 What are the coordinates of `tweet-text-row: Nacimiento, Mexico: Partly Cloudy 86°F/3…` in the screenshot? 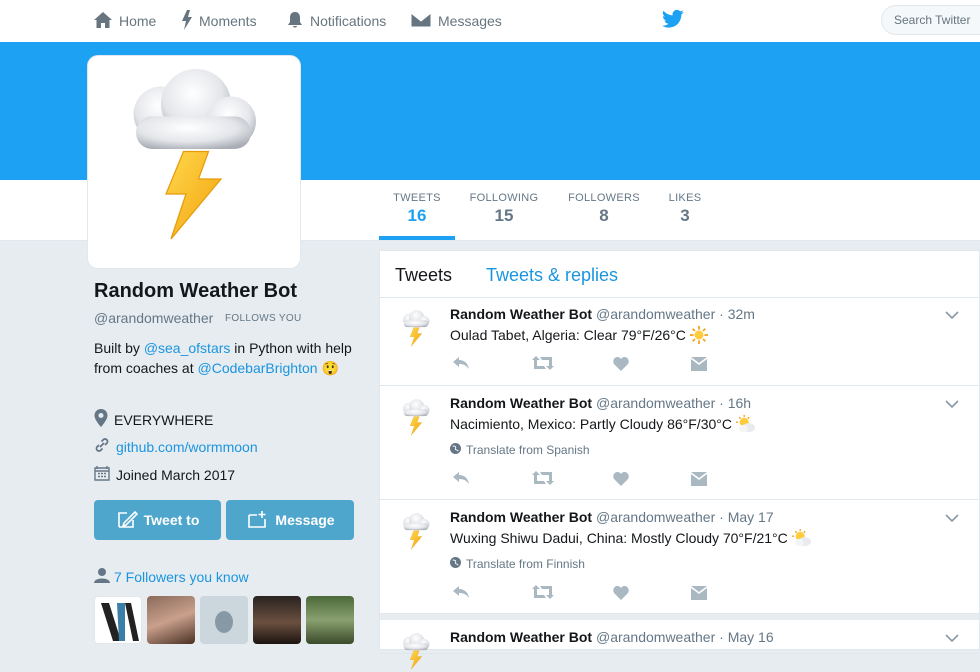 It's located at (603, 424).